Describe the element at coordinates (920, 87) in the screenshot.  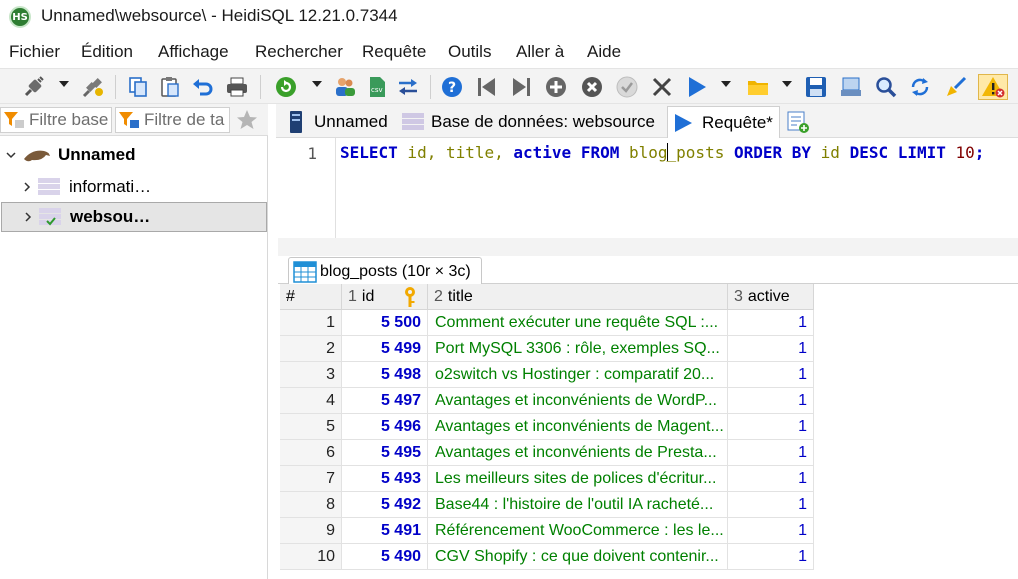
I see `replace-icon` at that location.